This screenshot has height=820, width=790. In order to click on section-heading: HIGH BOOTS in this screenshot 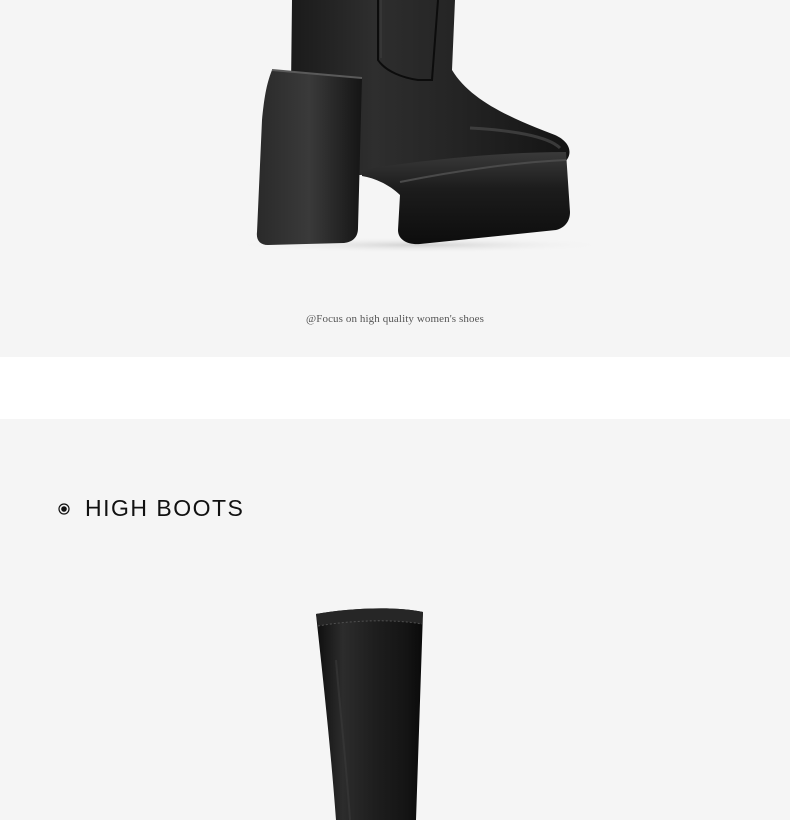, I will do `click(151, 508)`.